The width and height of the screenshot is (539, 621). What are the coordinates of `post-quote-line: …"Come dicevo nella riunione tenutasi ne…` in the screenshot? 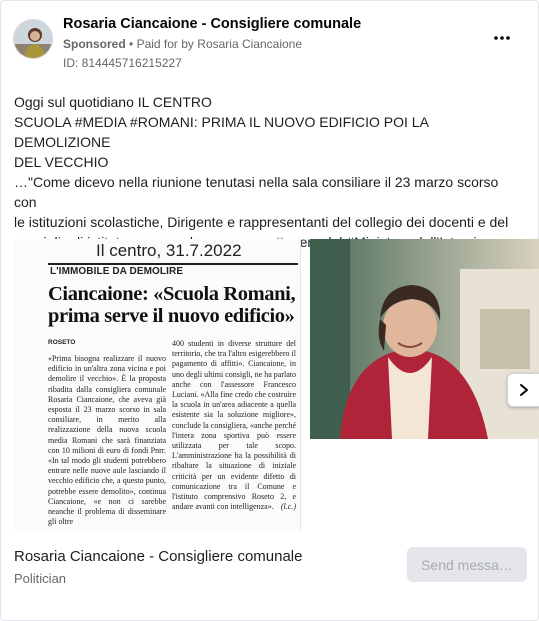 It's located at (256, 192).